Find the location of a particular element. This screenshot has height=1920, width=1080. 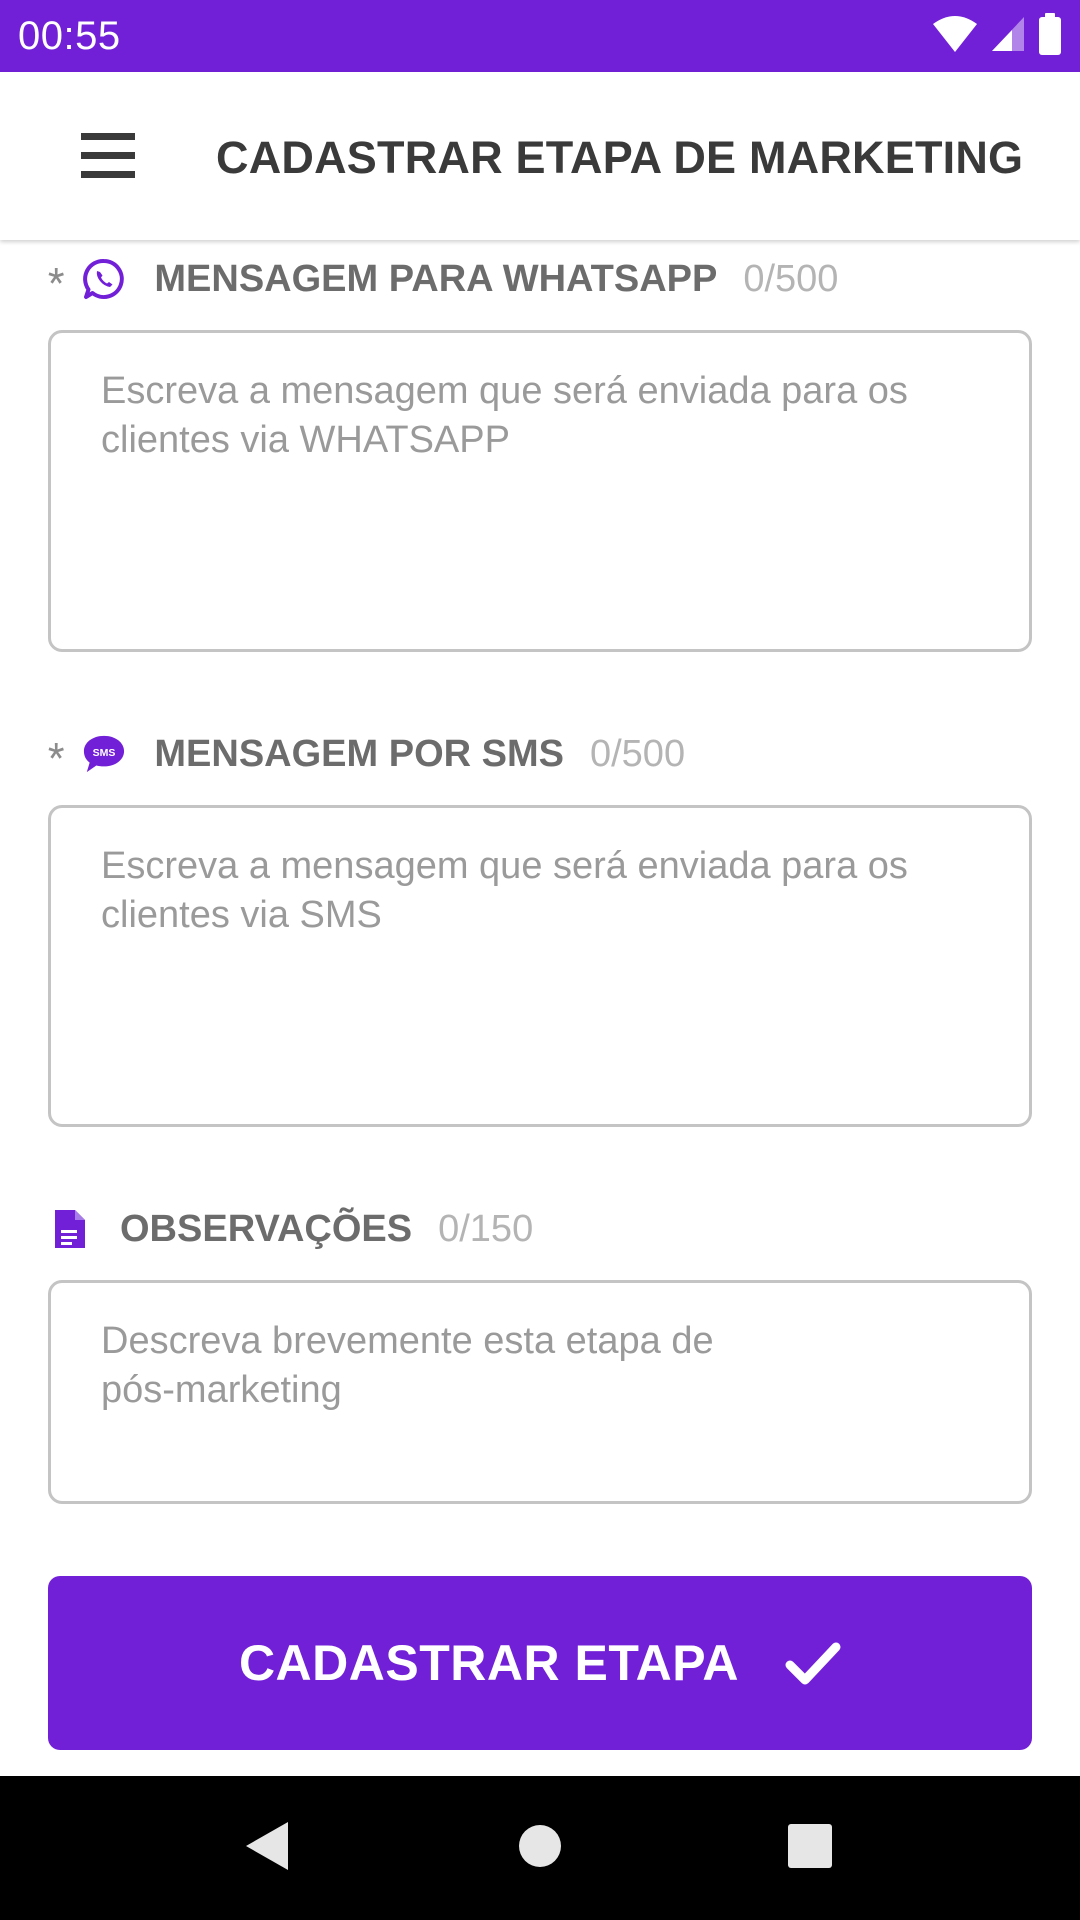

document-icon is located at coordinates (70, 1229).